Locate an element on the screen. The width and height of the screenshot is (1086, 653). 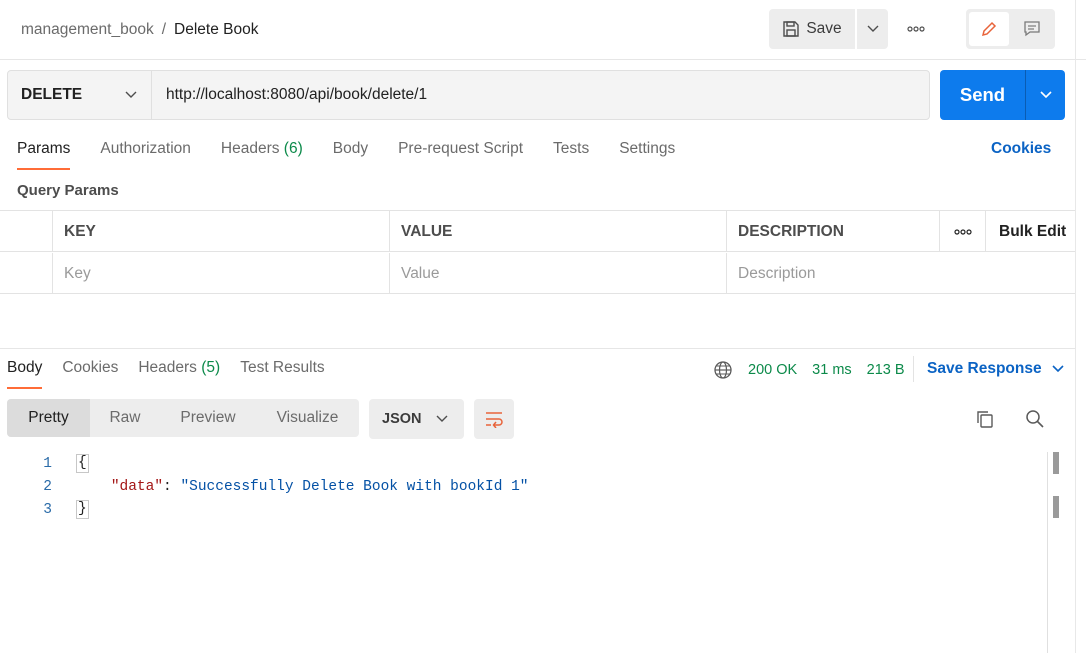
format-select: JSON is located at coordinates (416, 419).